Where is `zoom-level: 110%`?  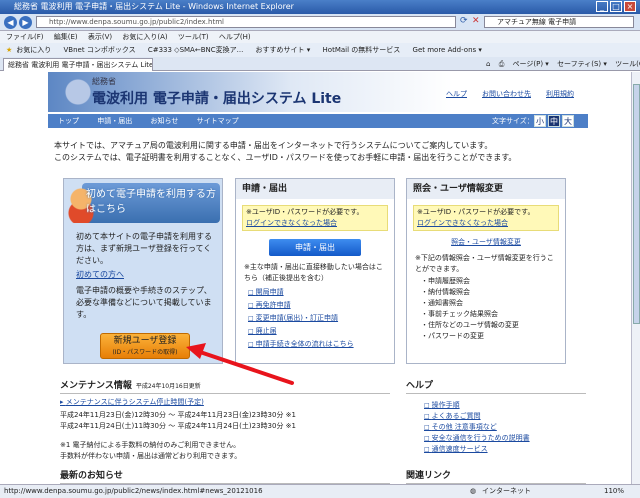 zoom-level: 110% is located at coordinates (614, 491).